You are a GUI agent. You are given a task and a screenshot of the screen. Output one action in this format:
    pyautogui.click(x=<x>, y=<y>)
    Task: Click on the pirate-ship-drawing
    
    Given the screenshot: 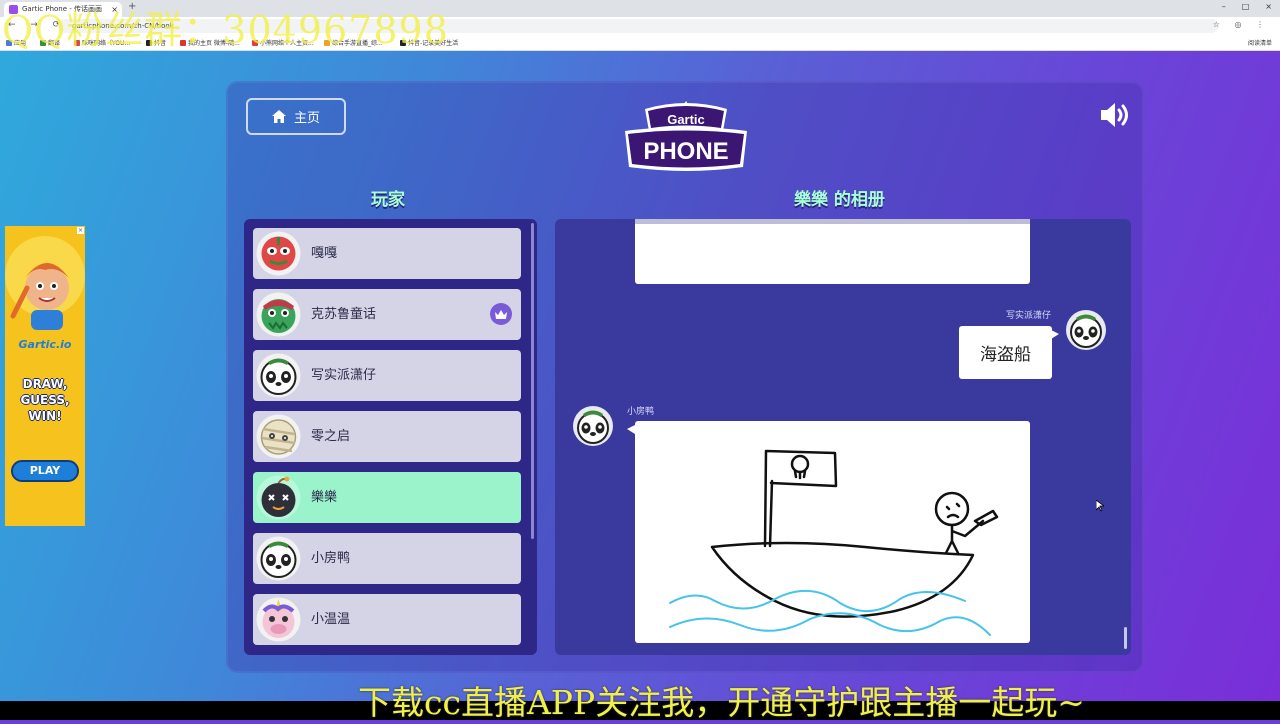 What is the action you would take?
    pyautogui.click(x=828, y=532)
    